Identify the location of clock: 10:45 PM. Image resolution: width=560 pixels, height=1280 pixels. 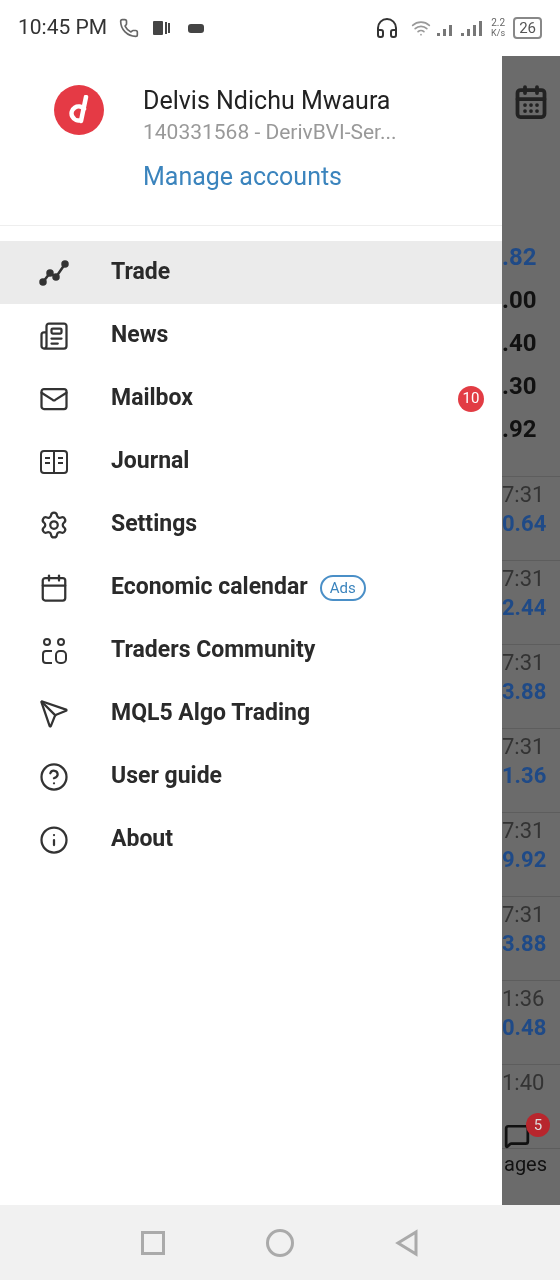
(63, 28).